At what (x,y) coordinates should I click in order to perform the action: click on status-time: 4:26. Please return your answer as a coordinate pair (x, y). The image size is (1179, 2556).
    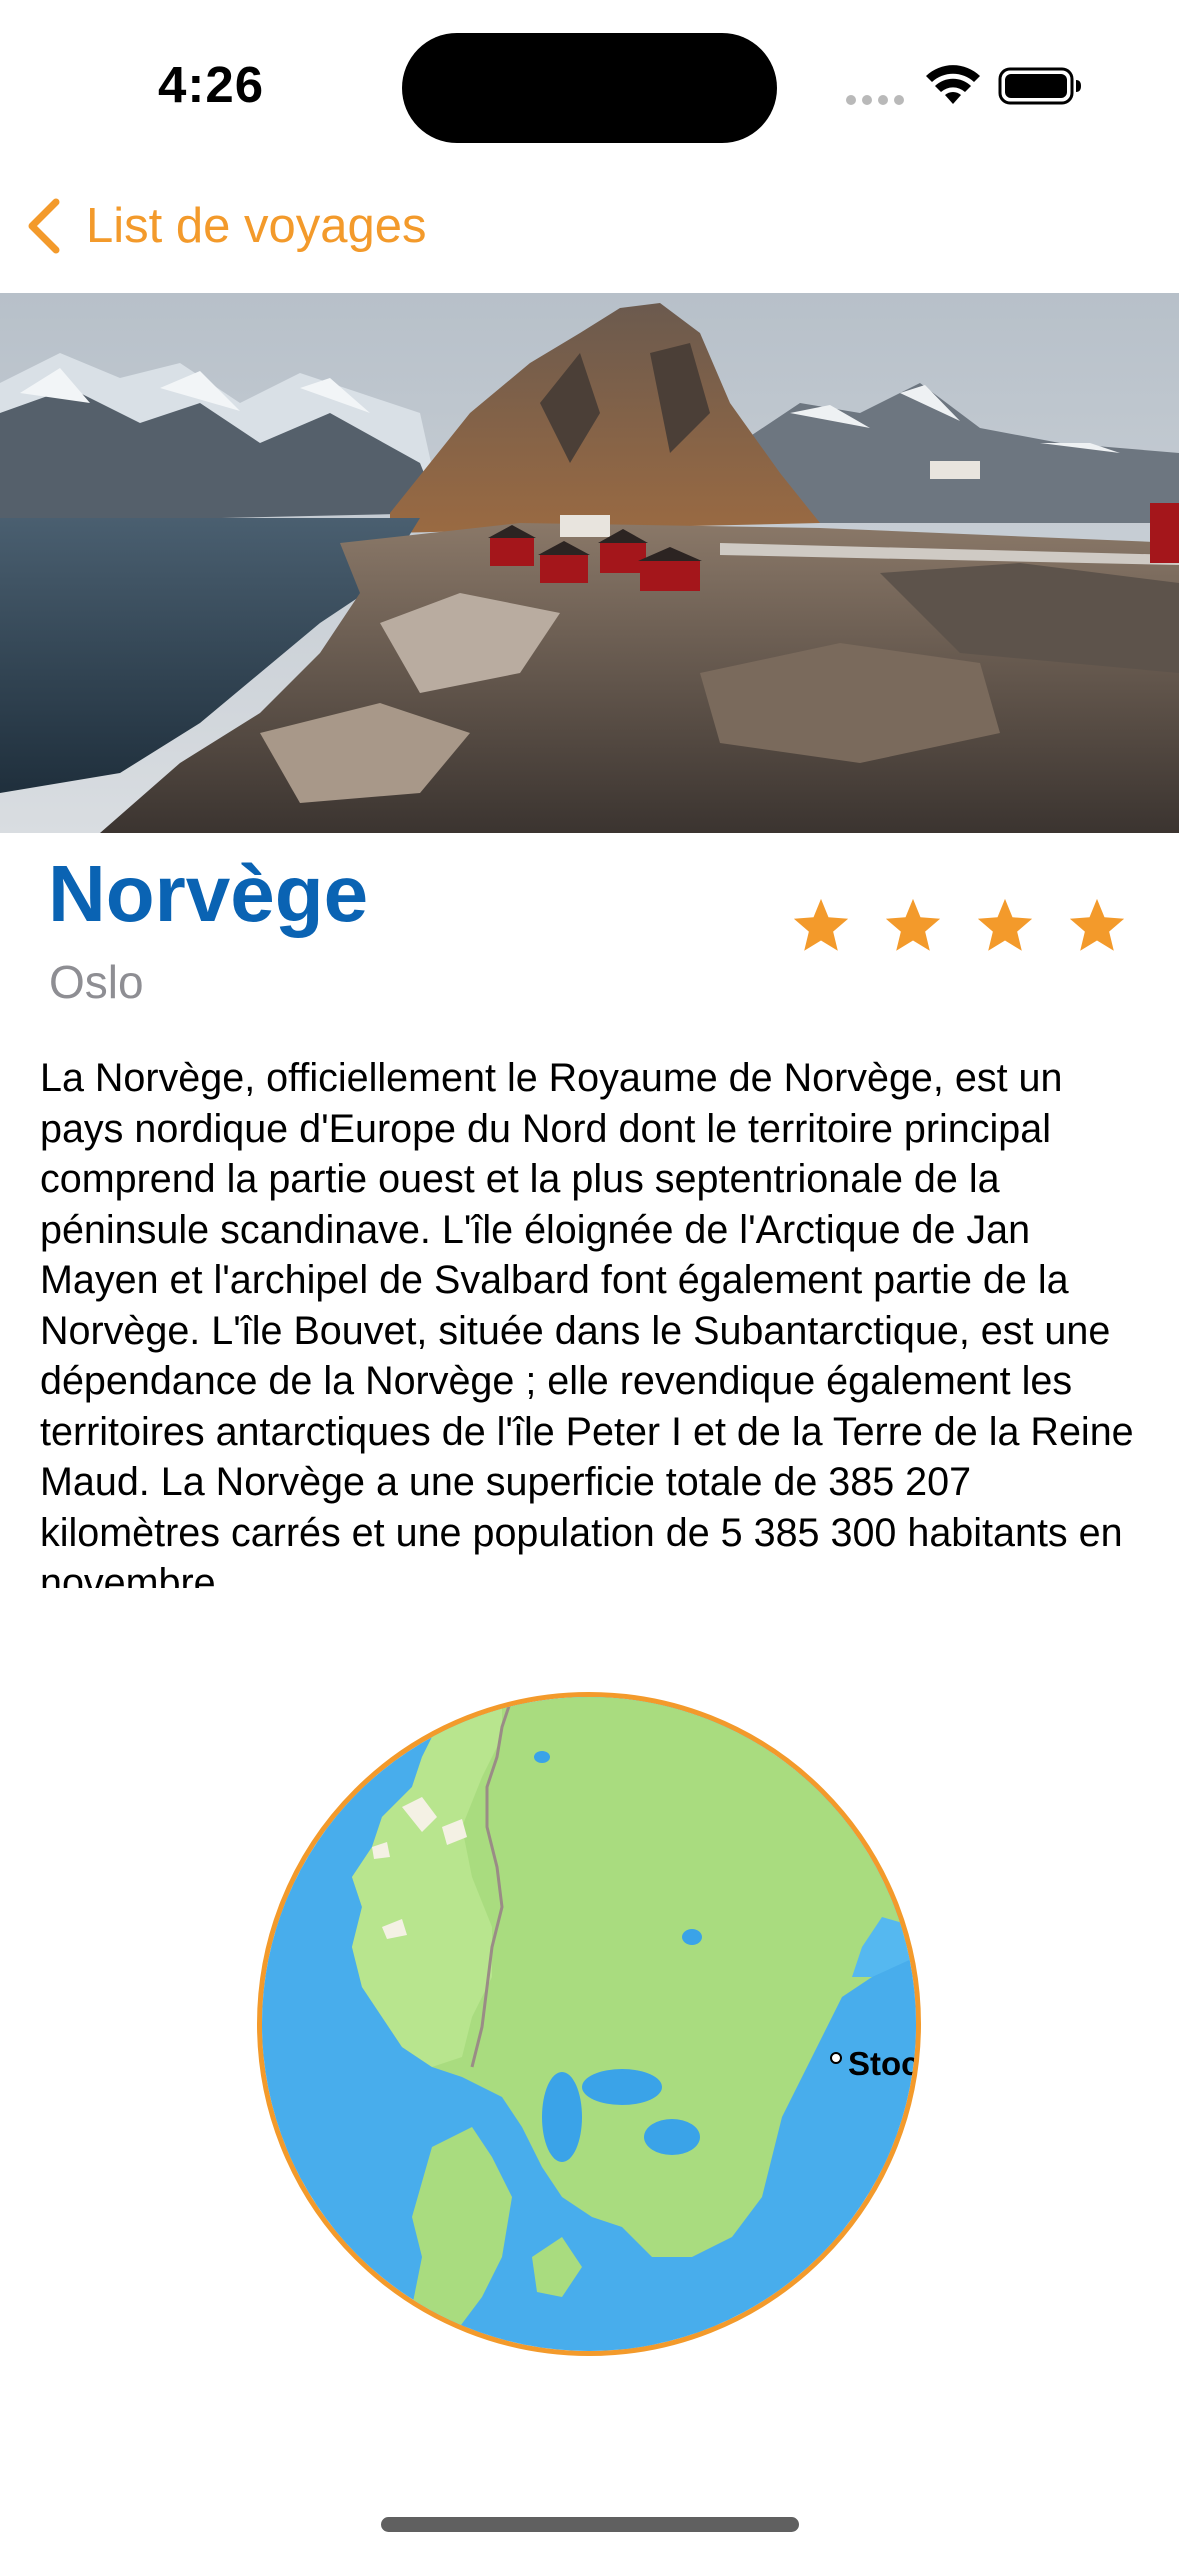
    Looking at the image, I should click on (211, 84).